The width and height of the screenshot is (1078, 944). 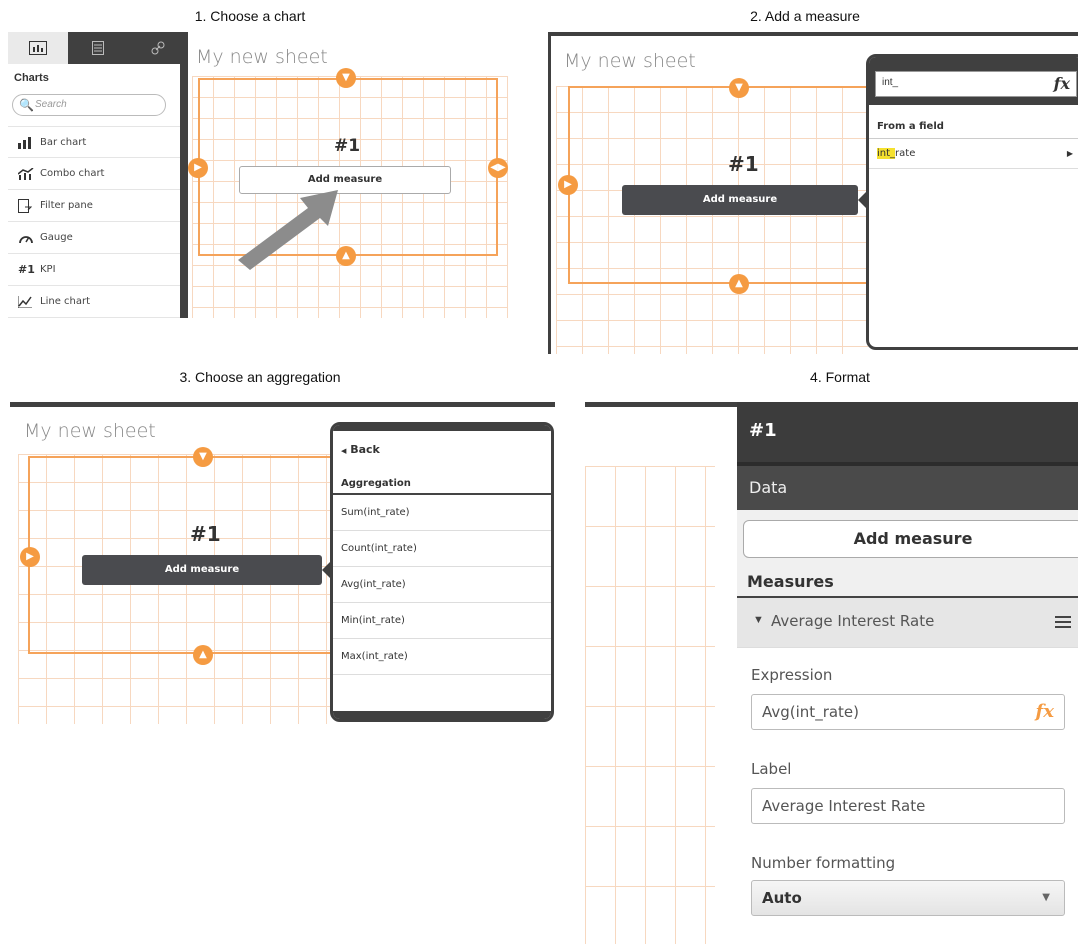 What do you see at coordinates (442, 428) in the screenshot?
I see `popup-top-bar` at bounding box center [442, 428].